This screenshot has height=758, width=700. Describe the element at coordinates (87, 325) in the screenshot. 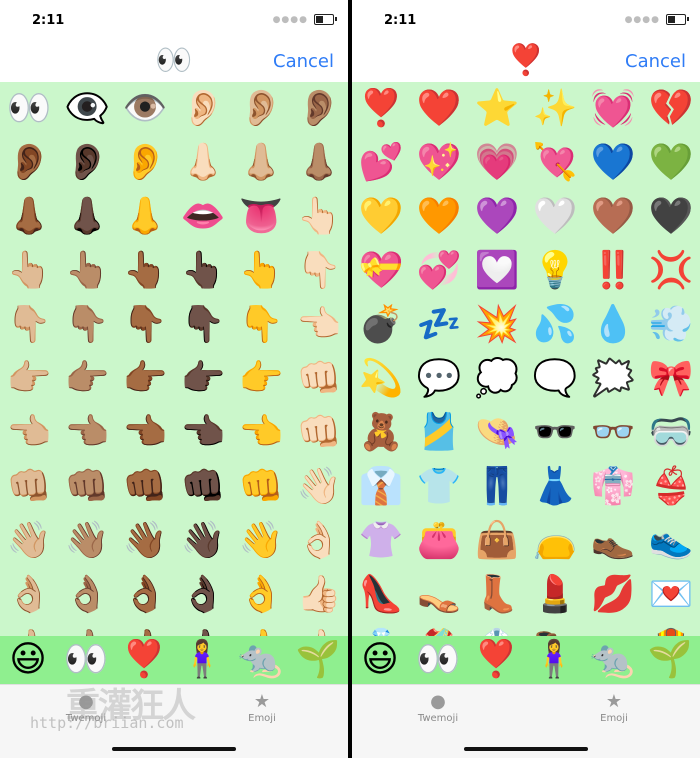

I see `emoji-cell: 👇🏽` at that location.